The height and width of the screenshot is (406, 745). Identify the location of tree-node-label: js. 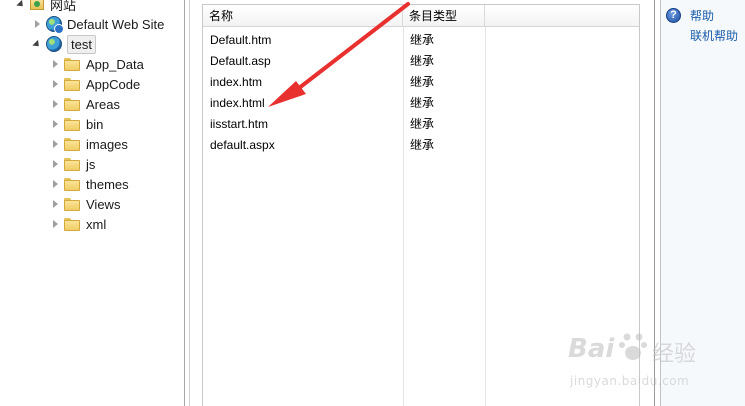
(91, 164).